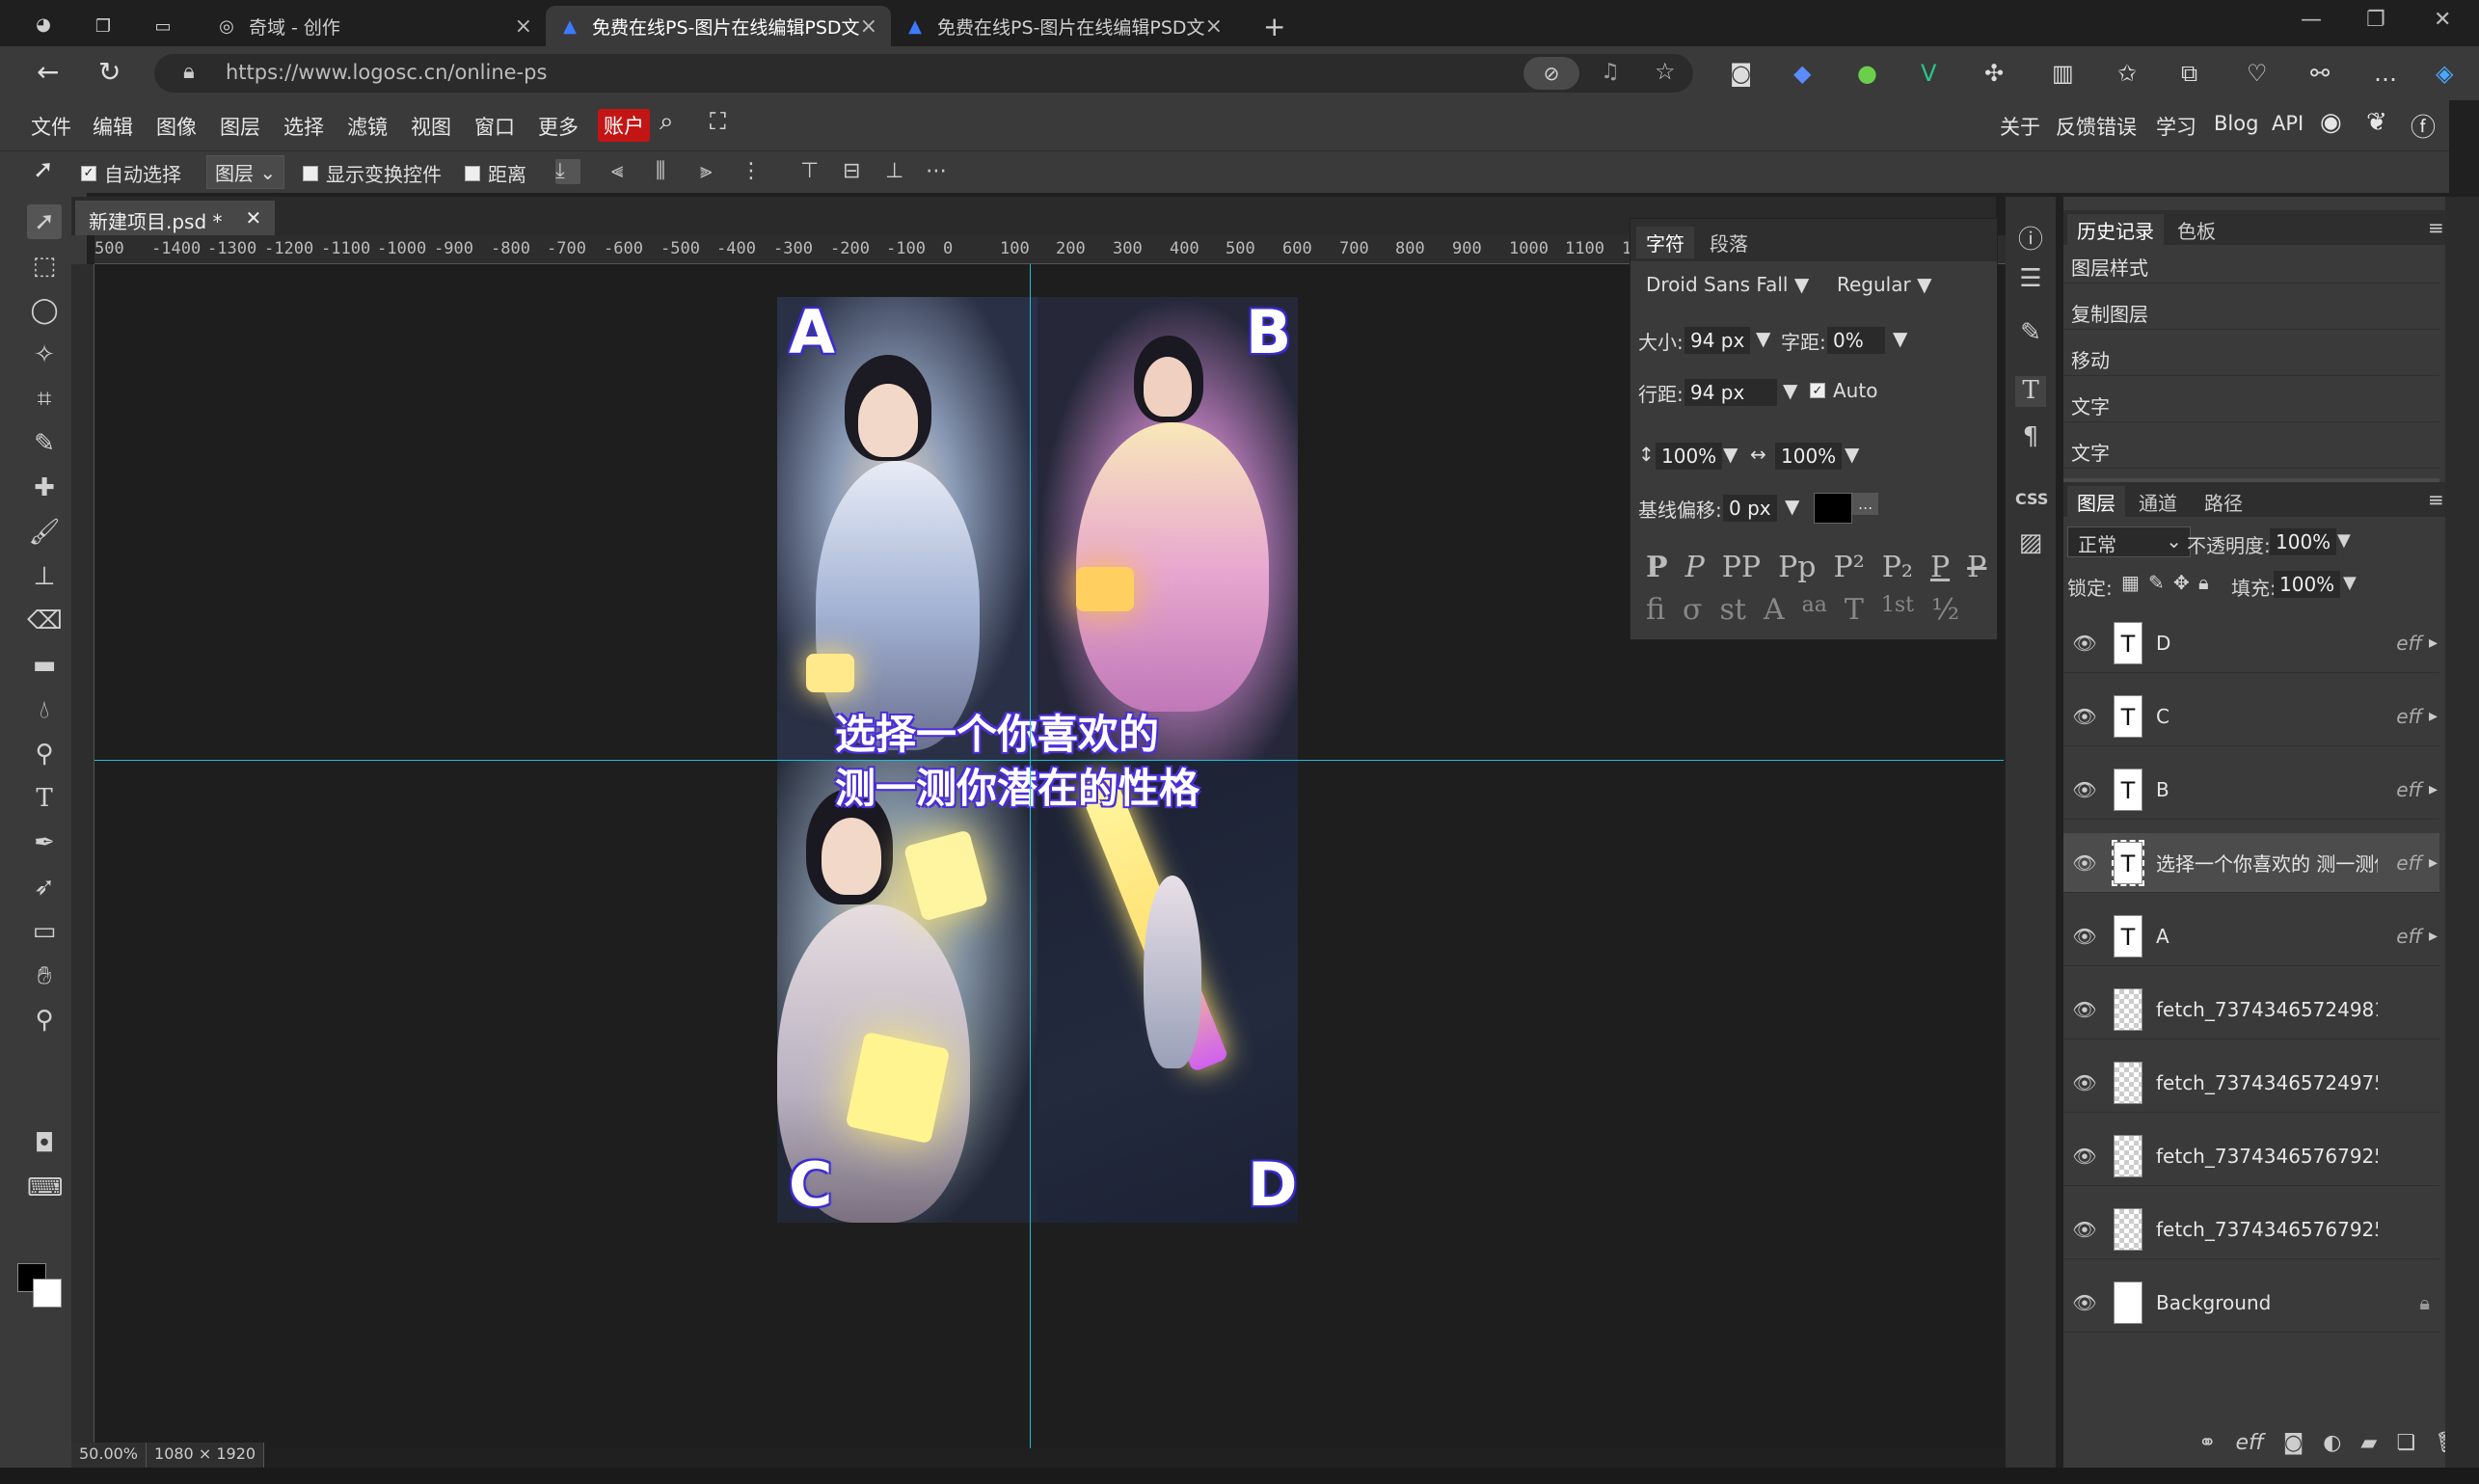 This screenshot has height=1484, width=2479. I want to click on lock-transparency-icon: ▦, so click(2130, 582).